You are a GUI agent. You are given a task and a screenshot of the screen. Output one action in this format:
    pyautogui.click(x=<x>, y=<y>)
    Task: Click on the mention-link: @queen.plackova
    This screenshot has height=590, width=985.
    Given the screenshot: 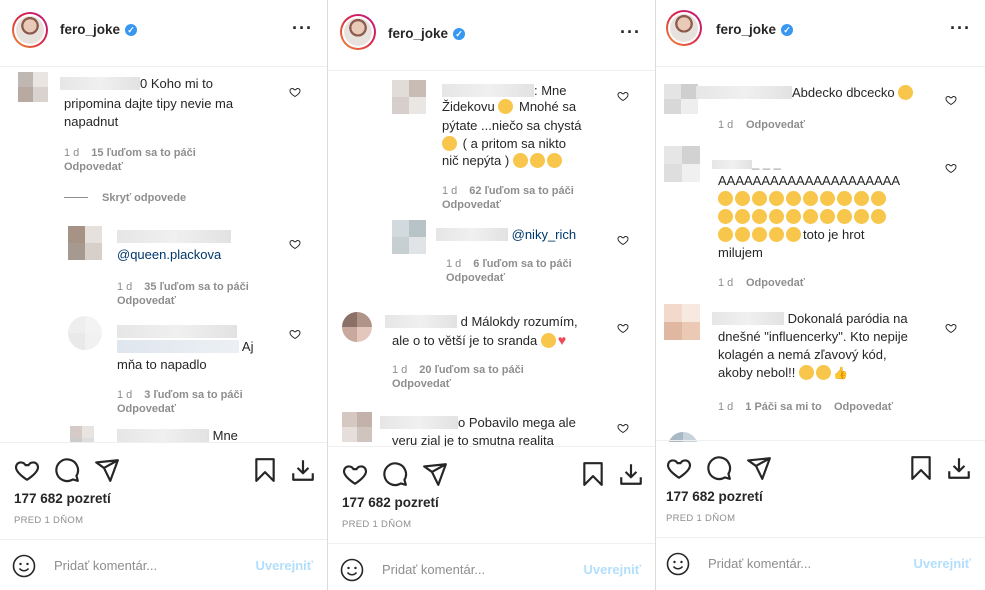 What is the action you would take?
    pyautogui.click(x=169, y=254)
    